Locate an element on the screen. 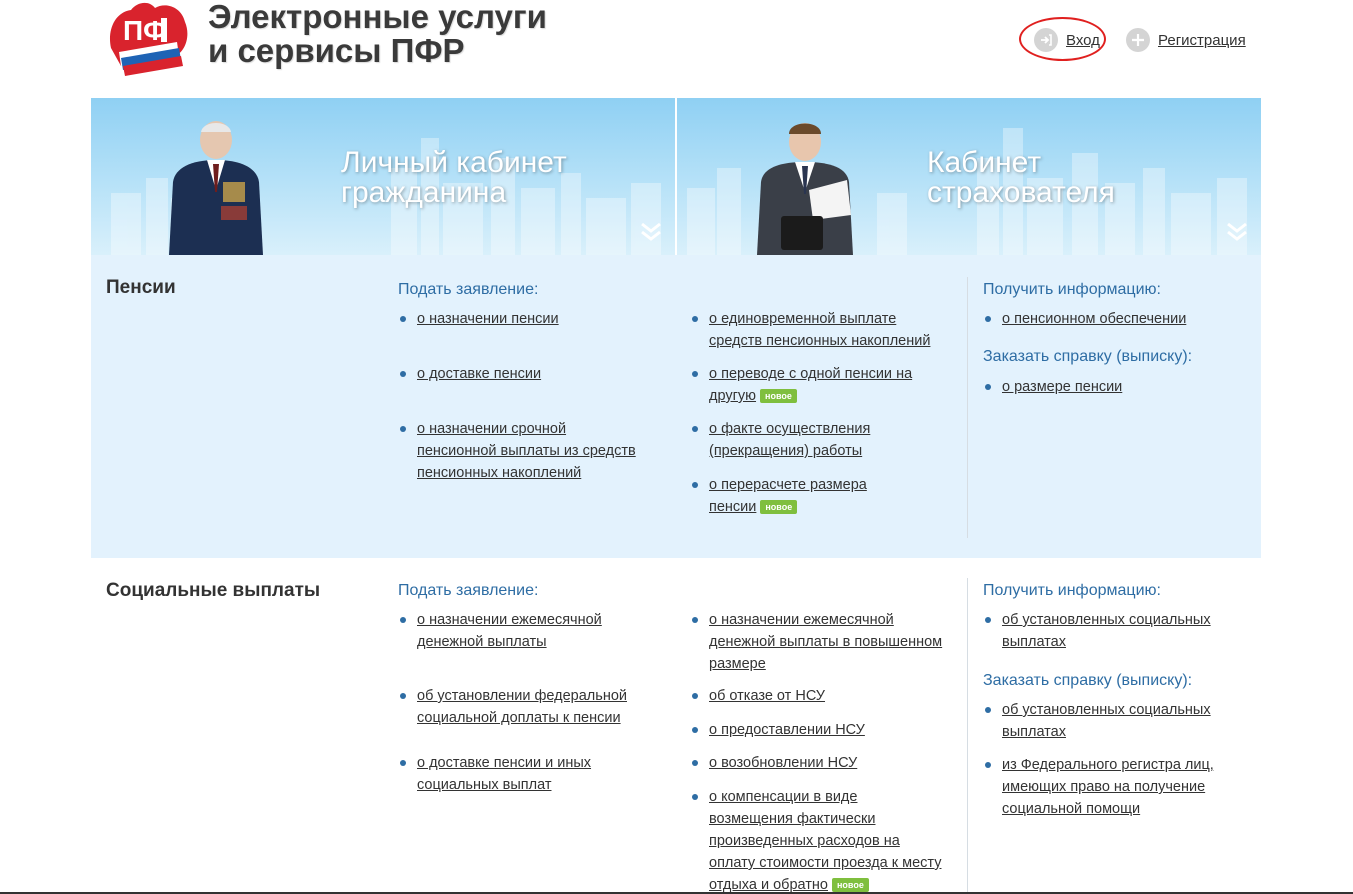 This screenshot has height=894, width=1353. login-arrow-icon is located at coordinates (1046, 40).